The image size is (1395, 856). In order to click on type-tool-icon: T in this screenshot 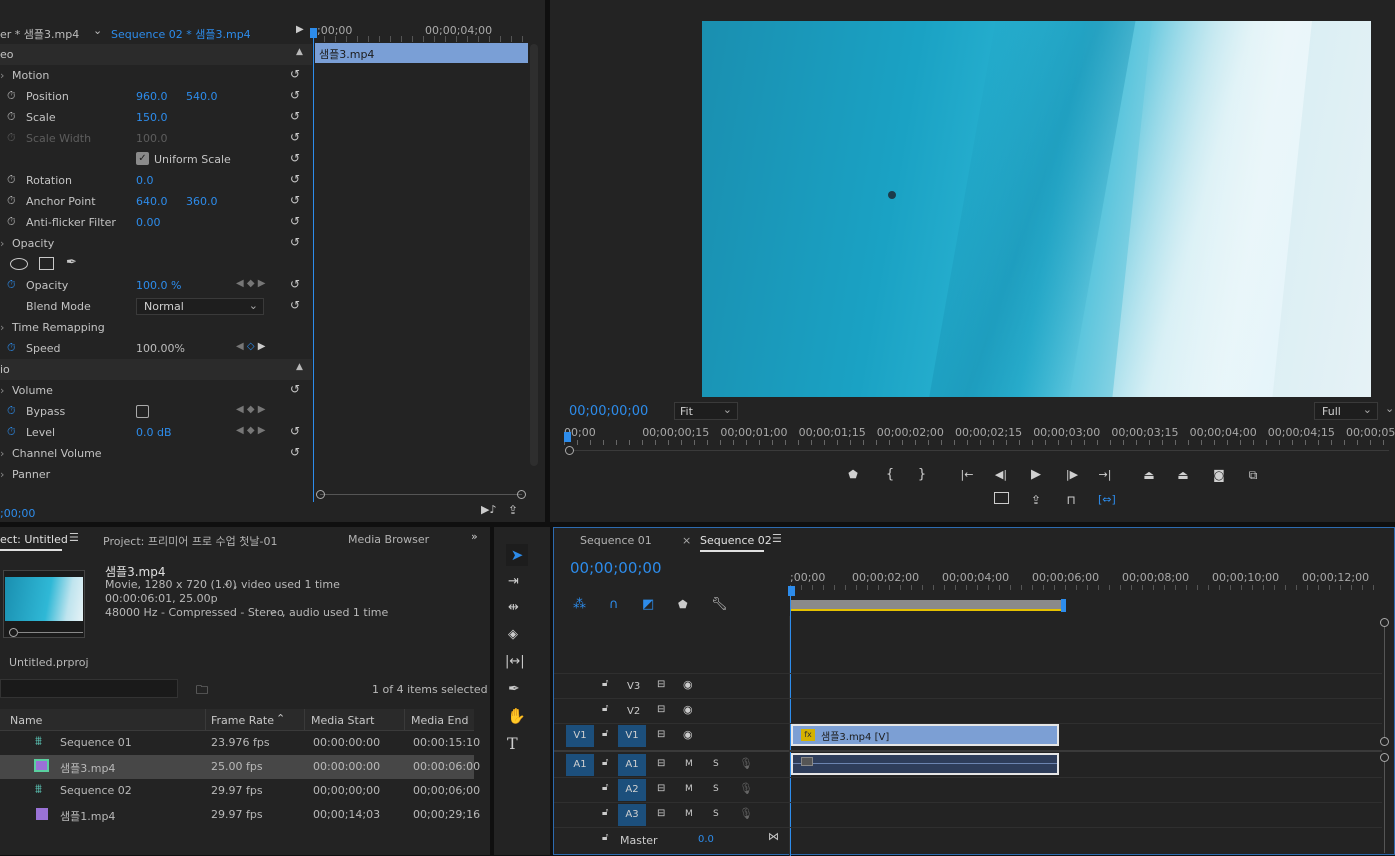, I will do `click(512, 743)`.